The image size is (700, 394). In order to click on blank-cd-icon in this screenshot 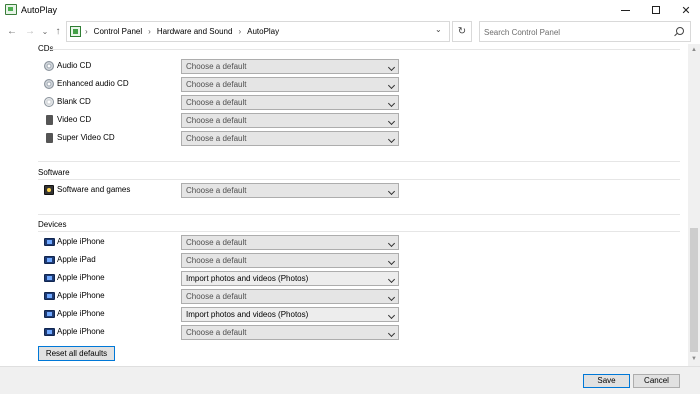, I will do `click(49, 102)`.